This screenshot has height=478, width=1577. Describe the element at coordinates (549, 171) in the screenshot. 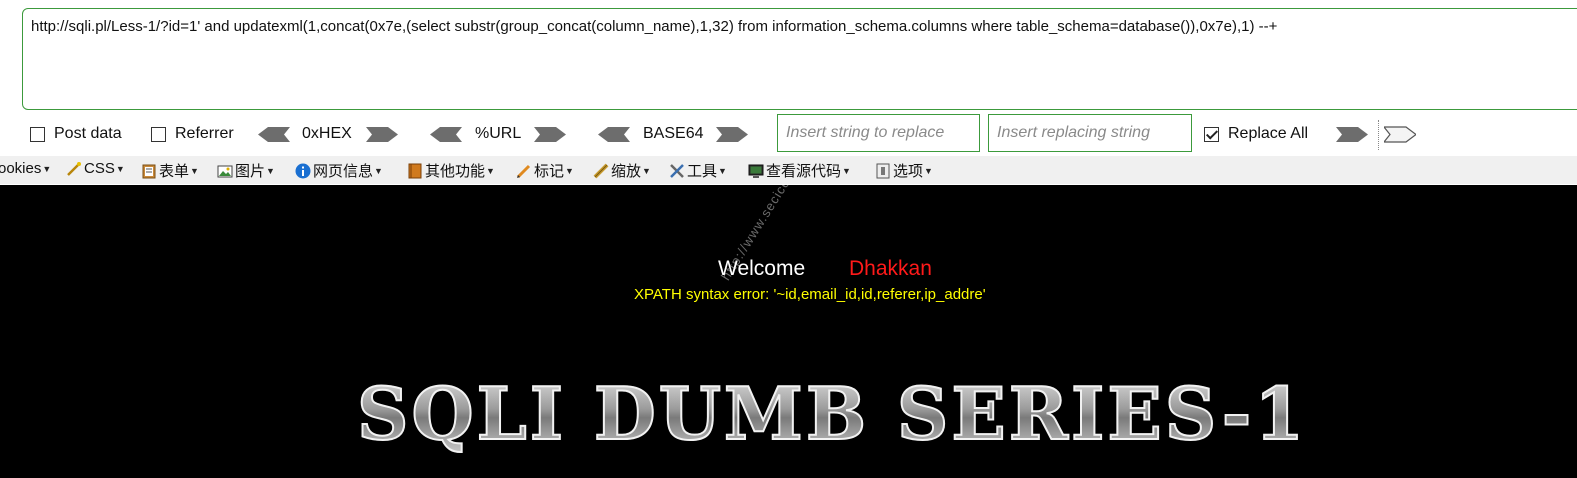

I see `menu-outline-label: 标记` at that location.